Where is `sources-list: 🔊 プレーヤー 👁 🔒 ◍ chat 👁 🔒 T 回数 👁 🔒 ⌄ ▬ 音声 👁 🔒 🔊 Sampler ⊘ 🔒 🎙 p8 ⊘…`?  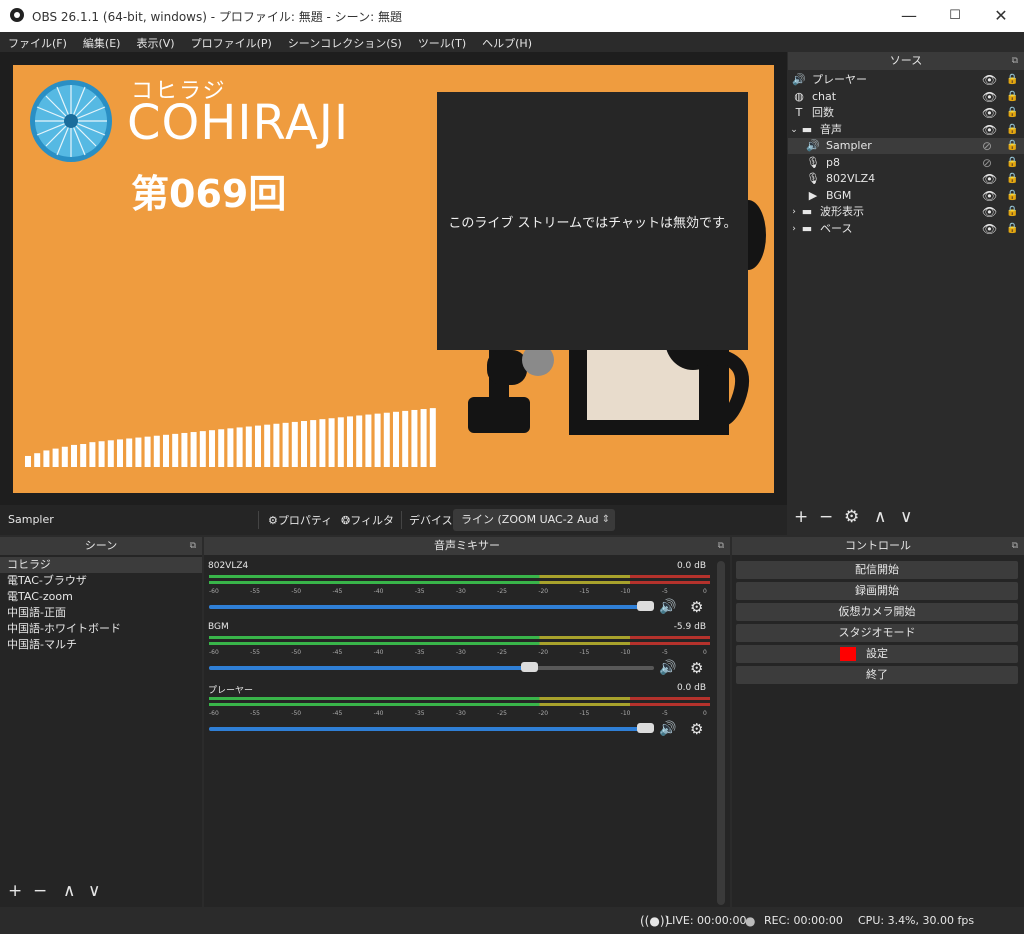 sources-list: 🔊 プレーヤー 👁 🔒 ◍ chat 👁 🔒 T 回数 👁 🔒 ⌄ ▬ 音声 👁 🔒 🔊 Sampler ⊘ 🔒 🎙 p8 ⊘… is located at coordinates (906, 282).